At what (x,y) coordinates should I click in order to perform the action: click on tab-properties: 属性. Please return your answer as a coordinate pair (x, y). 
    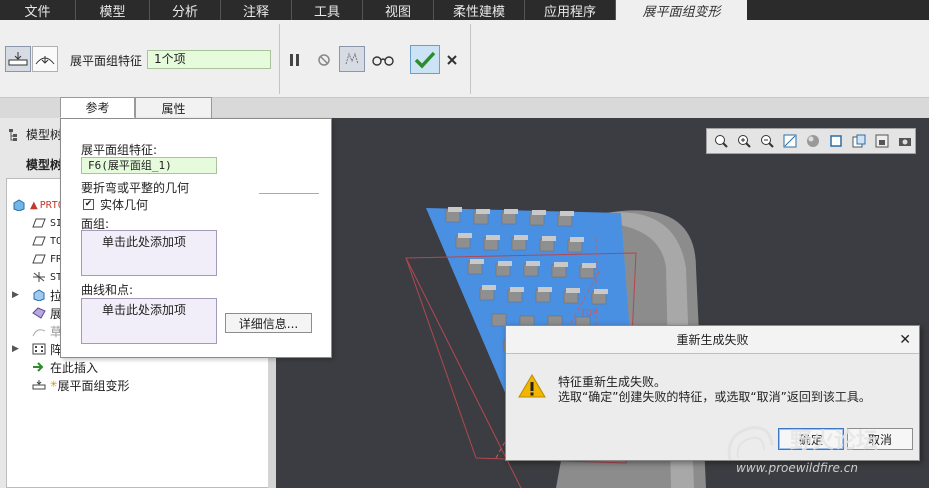
    Looking at the image, I should click on (173, 107).